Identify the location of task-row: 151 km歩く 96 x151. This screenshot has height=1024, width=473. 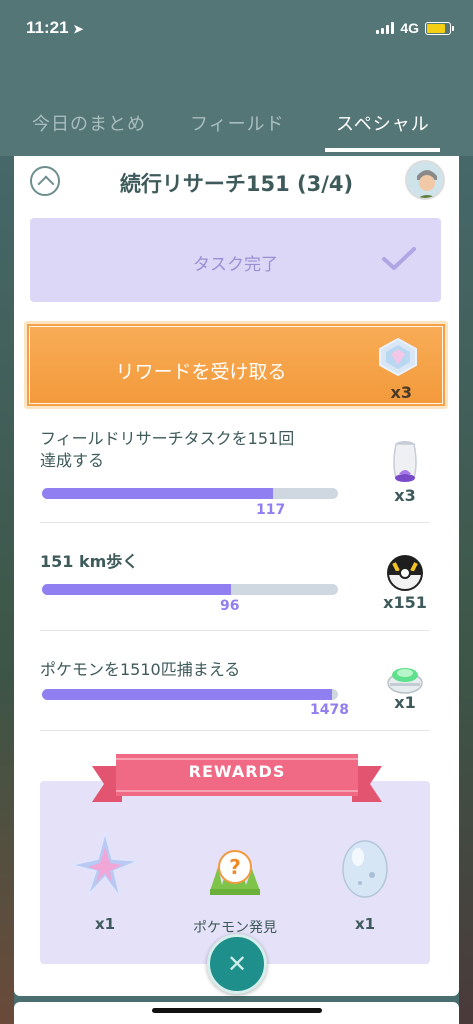
(235, 591).